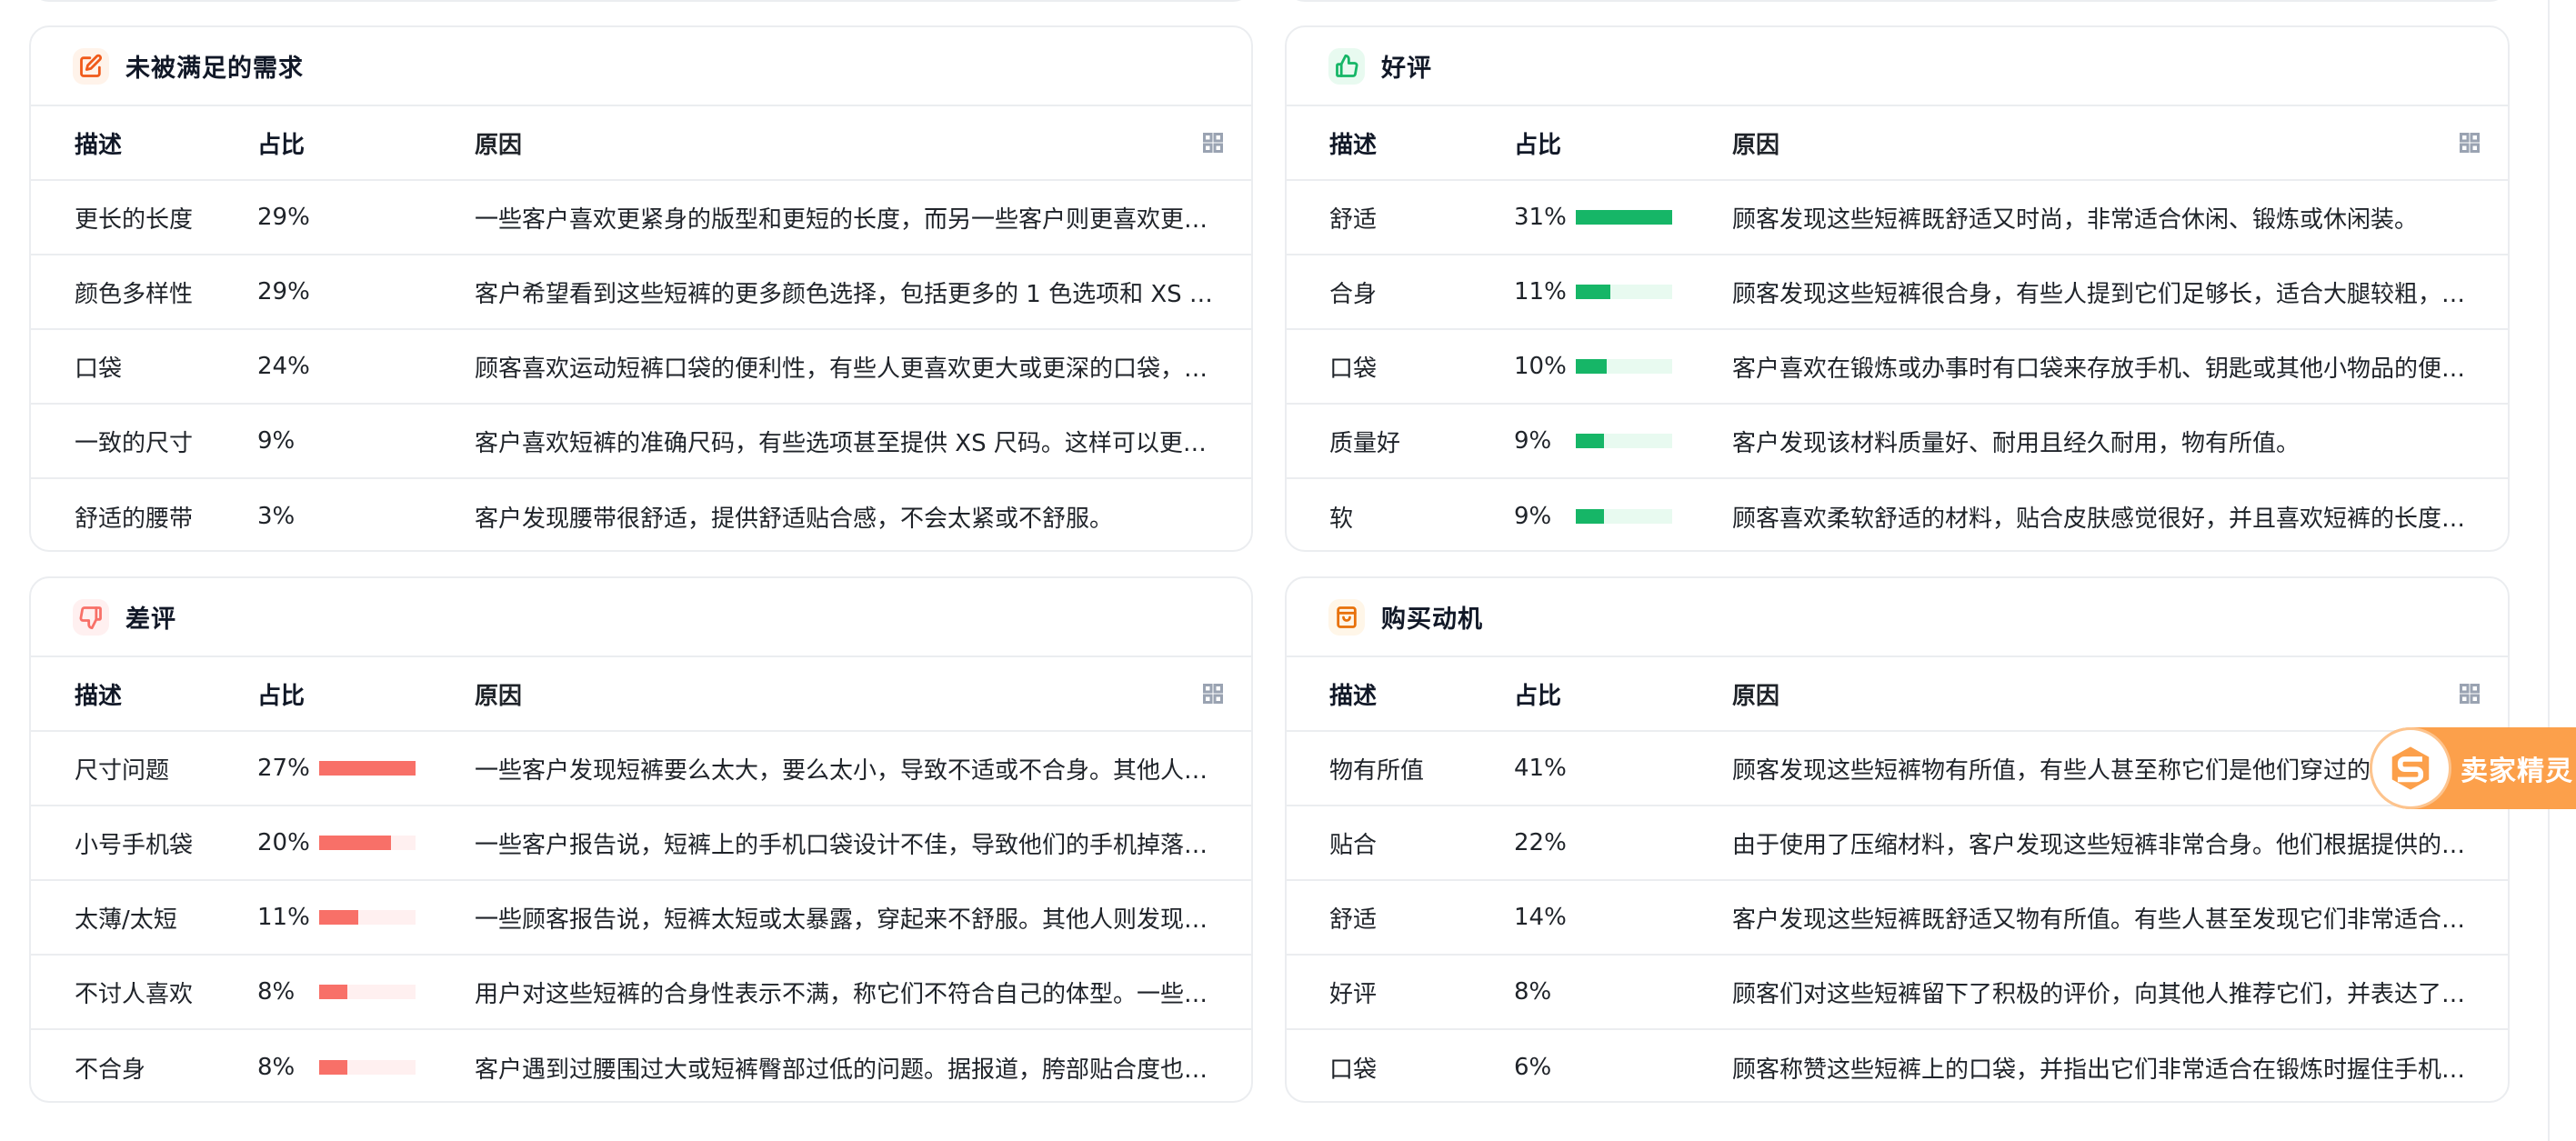 The height and width of the screenshot is (1141, 2576). I want to click on table-row: 质量好 9% 客户发现该材料质量好、耐用且经久耐用，物有所值。, so click(1897, 442).